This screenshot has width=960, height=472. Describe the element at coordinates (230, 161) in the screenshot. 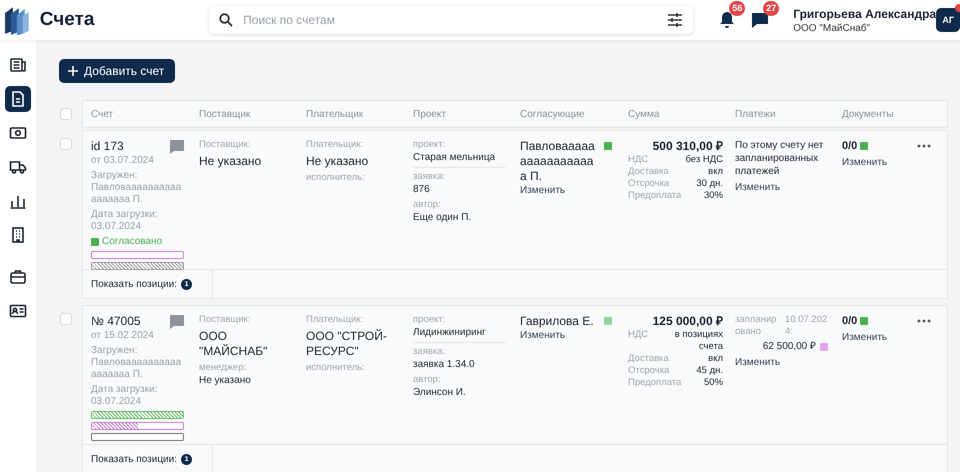

I see `supplier-name: Не указано` at that location.